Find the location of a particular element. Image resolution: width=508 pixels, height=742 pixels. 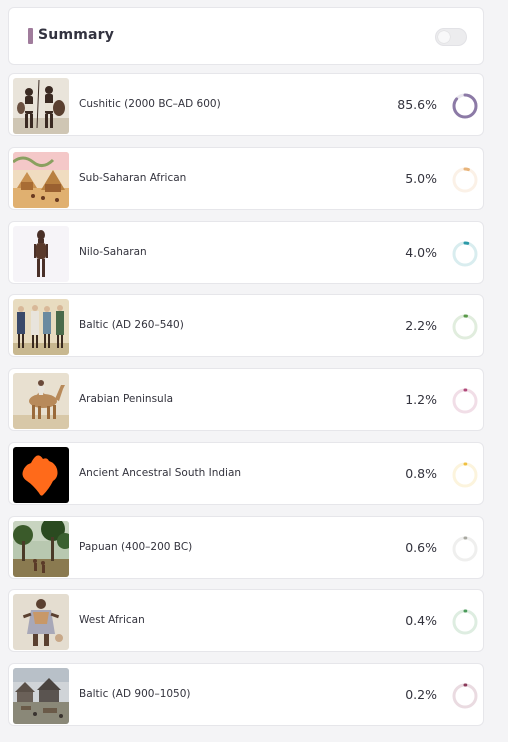

ancestry-percent: 4.0% is located at coordinates (421, 252).